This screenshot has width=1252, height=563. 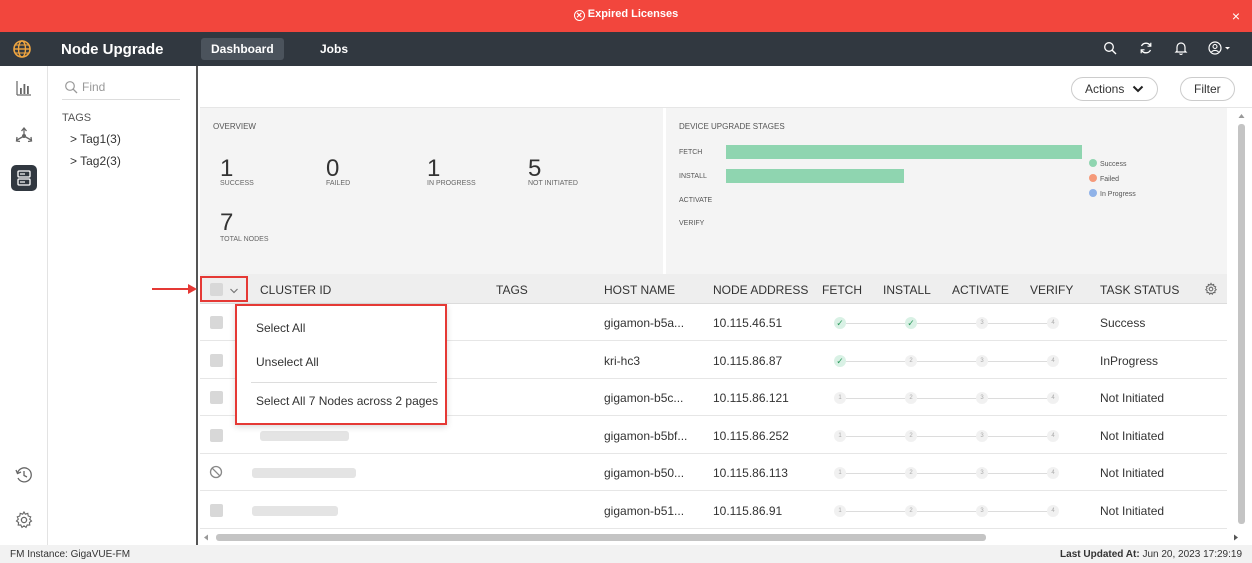 I want to click on not-initiated-label: NOT INITIATED, so click(x=553, y=183).